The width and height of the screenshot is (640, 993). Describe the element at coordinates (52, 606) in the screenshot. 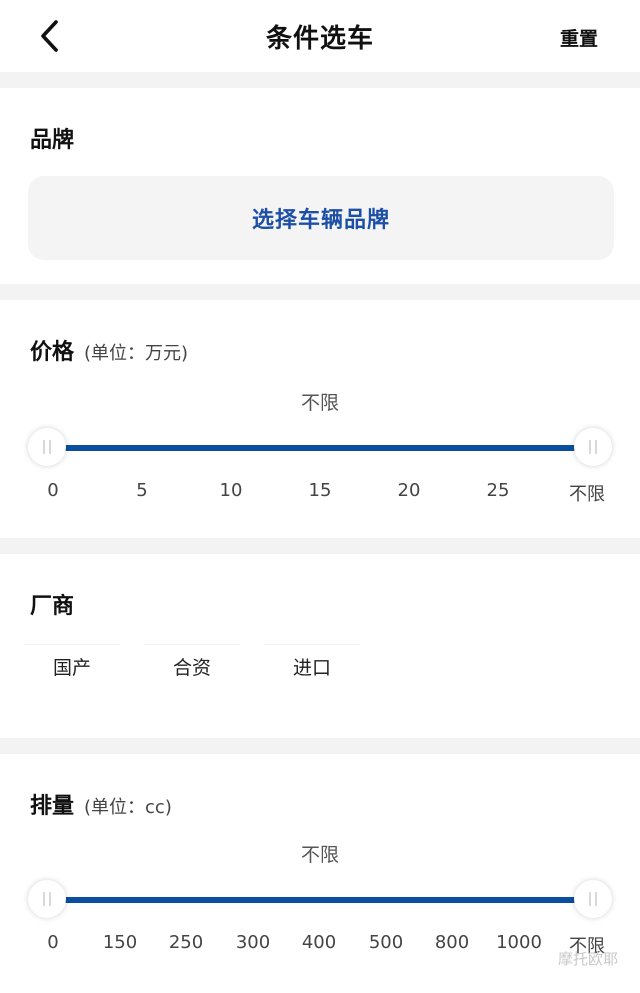

I see `maker-title: 厂商` at that location.